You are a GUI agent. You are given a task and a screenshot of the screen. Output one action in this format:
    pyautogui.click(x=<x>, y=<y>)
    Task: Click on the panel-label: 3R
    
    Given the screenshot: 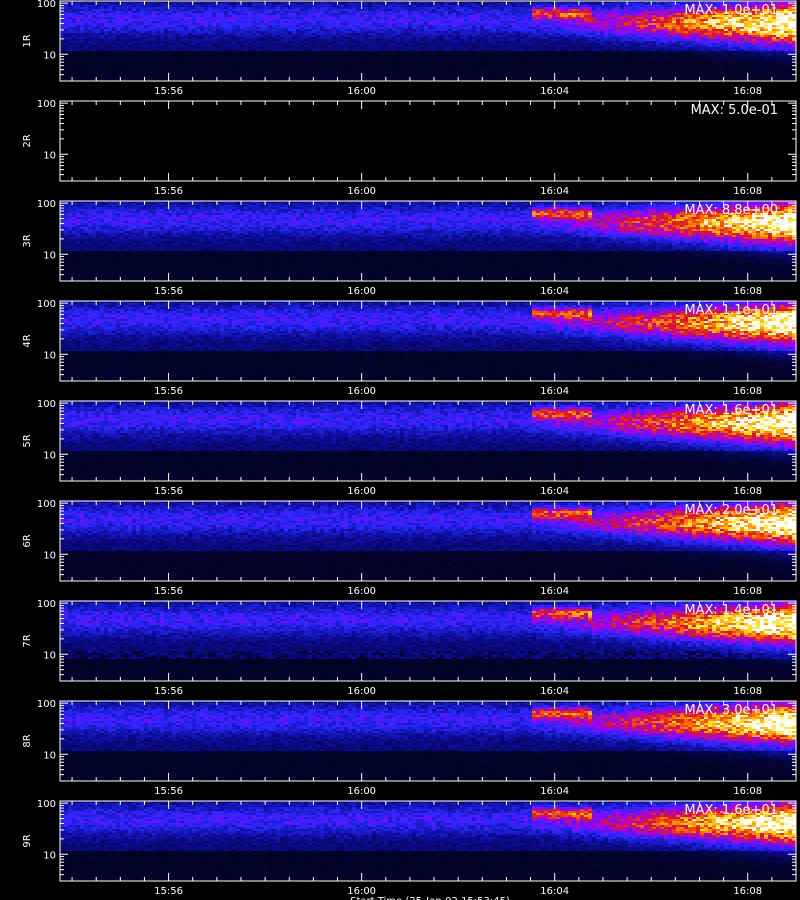 What is the action you would take?
    pyautogui.click(x=27, y=240)
    